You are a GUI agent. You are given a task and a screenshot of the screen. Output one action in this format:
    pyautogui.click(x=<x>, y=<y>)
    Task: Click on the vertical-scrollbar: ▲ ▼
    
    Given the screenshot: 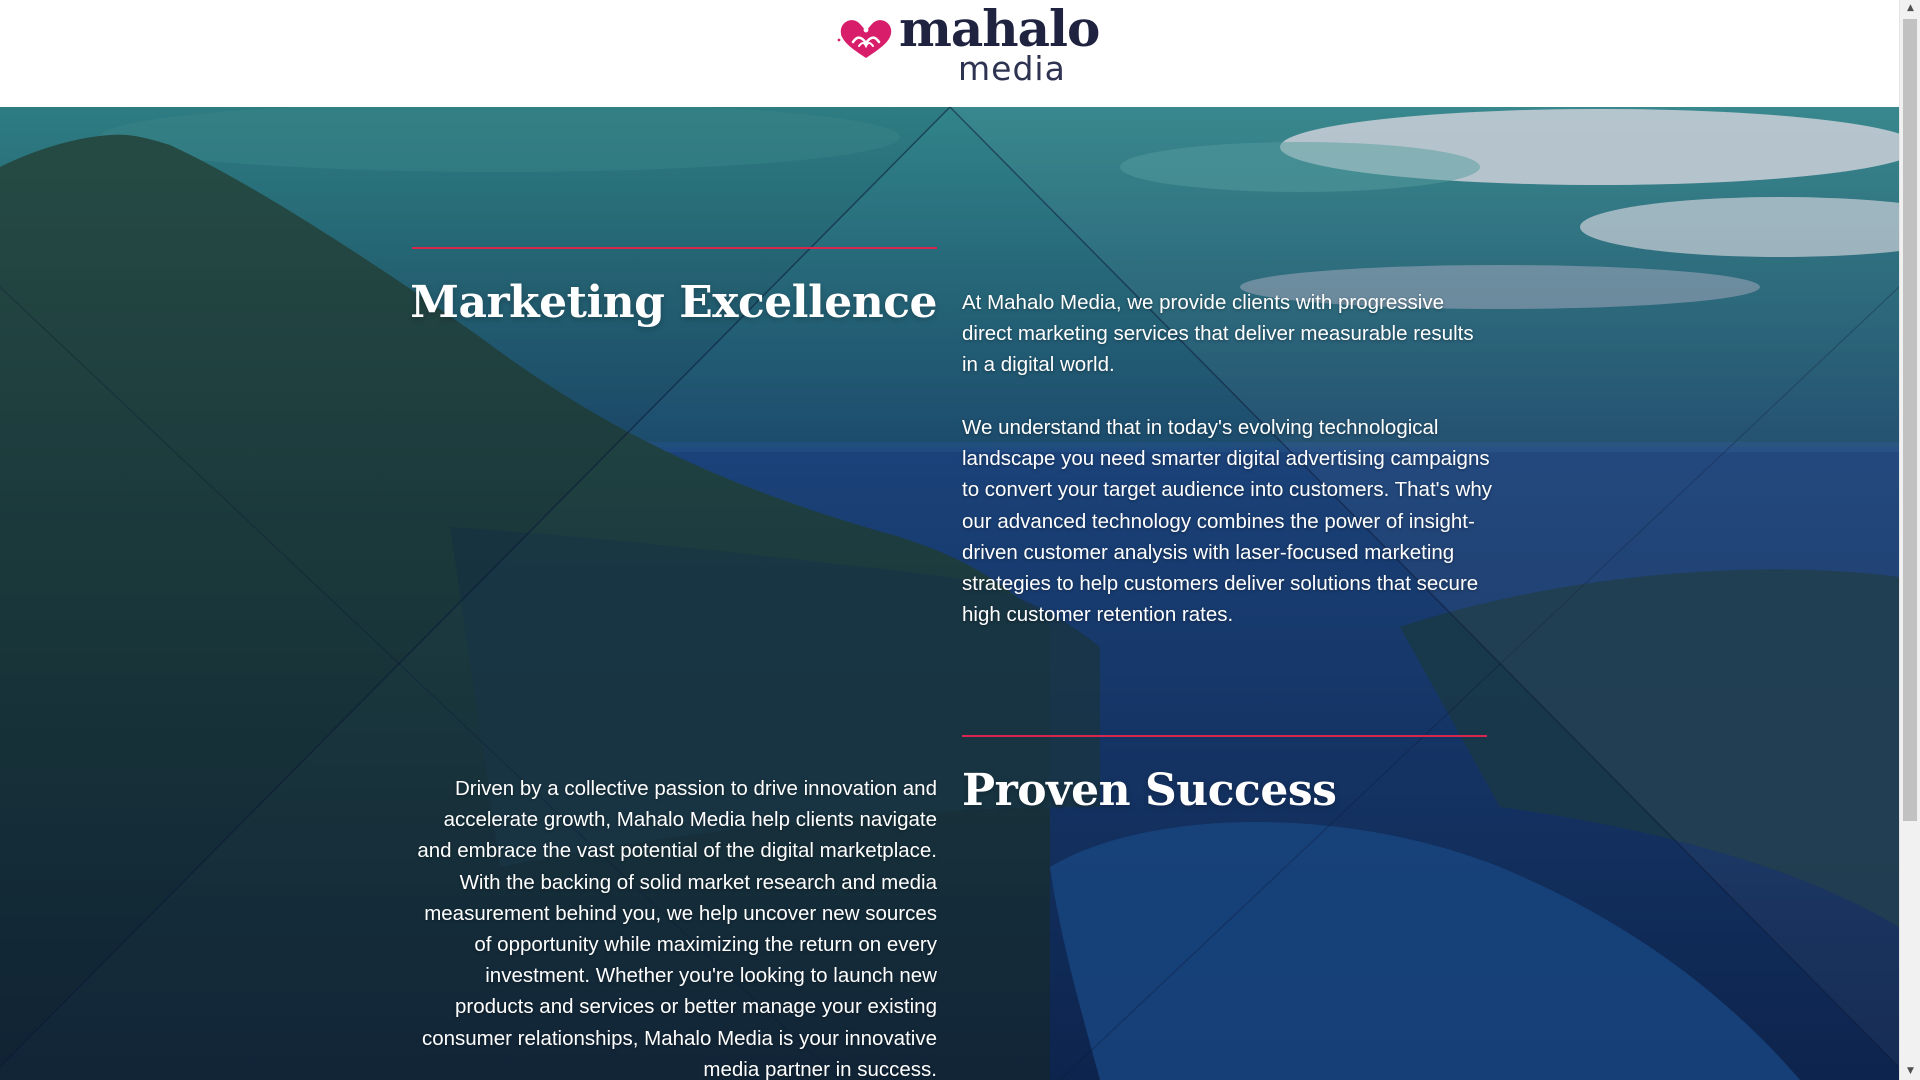 What is the action you would take?
    pyautogui.click(x=1909, y=540)
    